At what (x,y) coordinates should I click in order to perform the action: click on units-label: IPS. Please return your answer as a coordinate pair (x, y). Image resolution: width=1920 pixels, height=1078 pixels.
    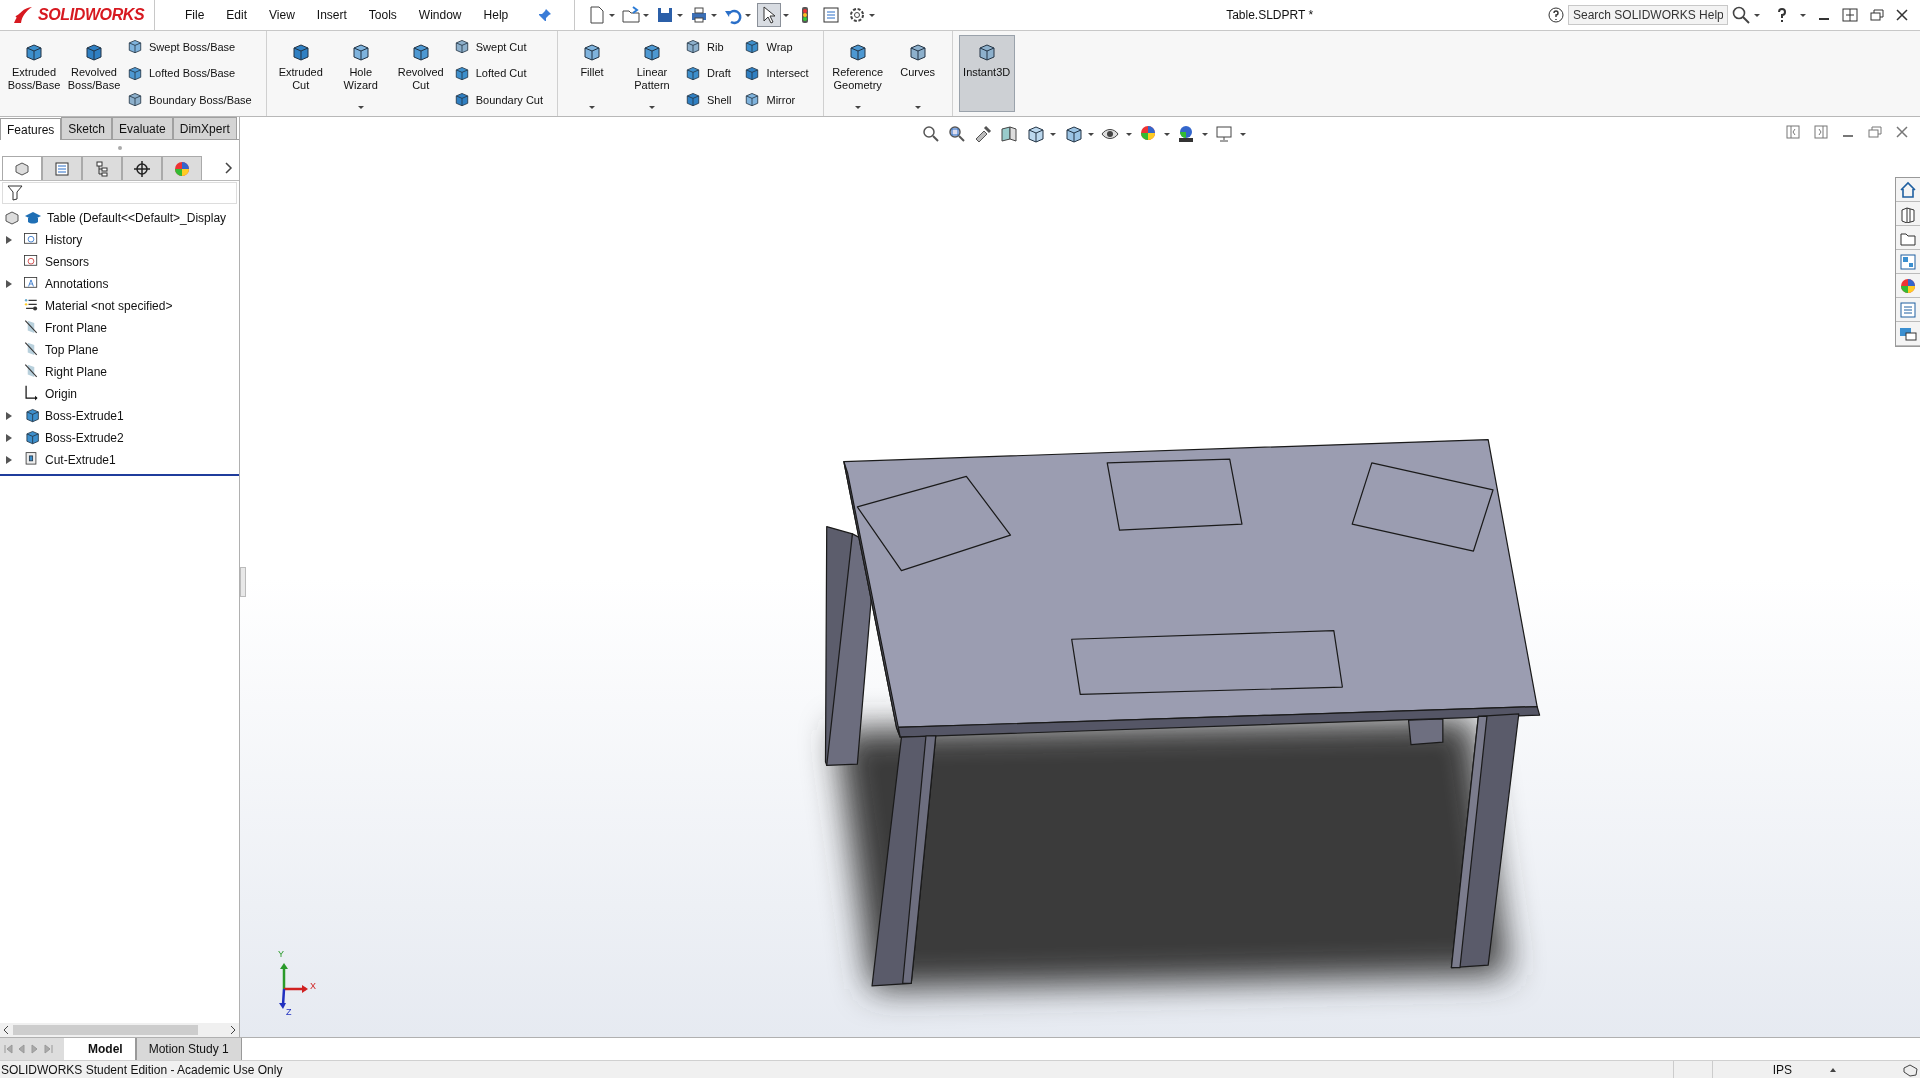
    Looking at the image, I should click on (1782, 1069).